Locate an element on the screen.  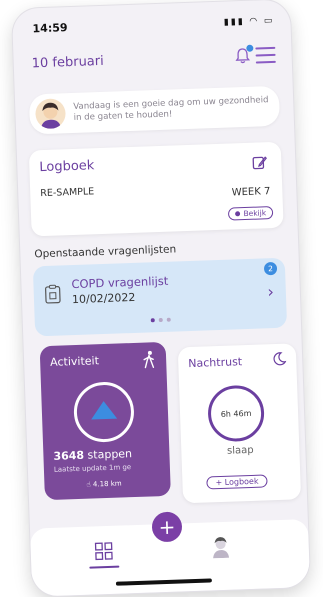
active-tab-indicator is located at coordinates (104, 567).